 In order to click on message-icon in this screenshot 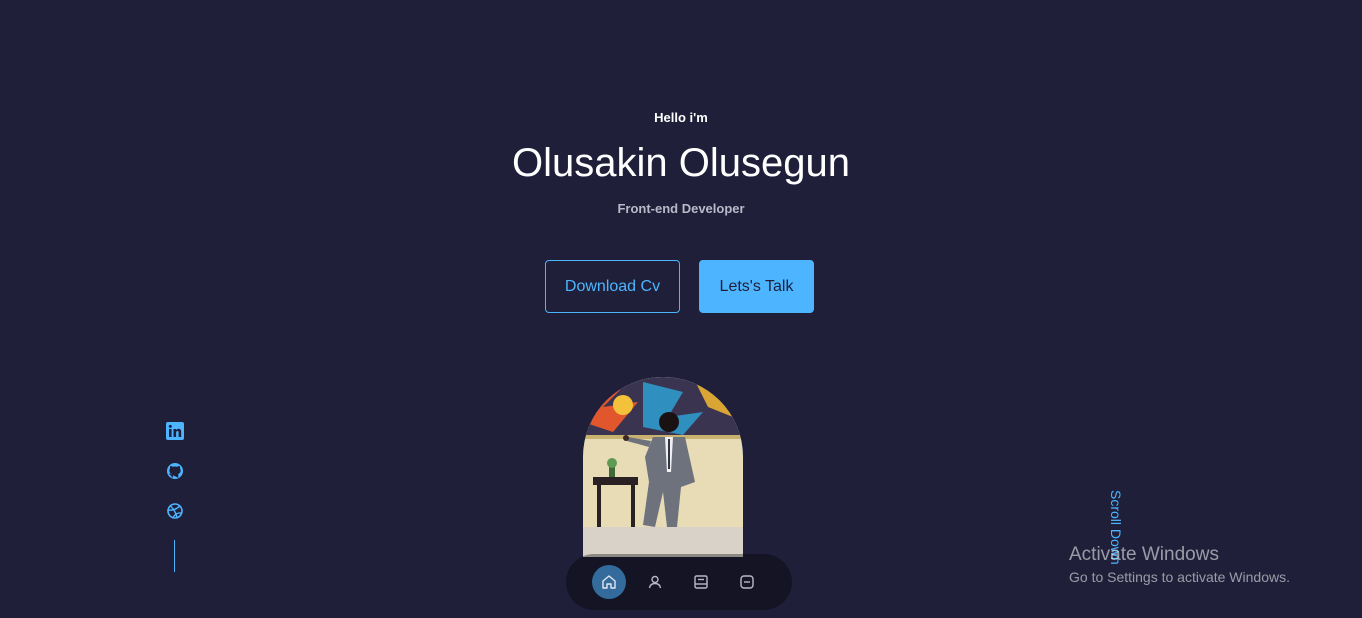, I will do `click(747, 582)`.